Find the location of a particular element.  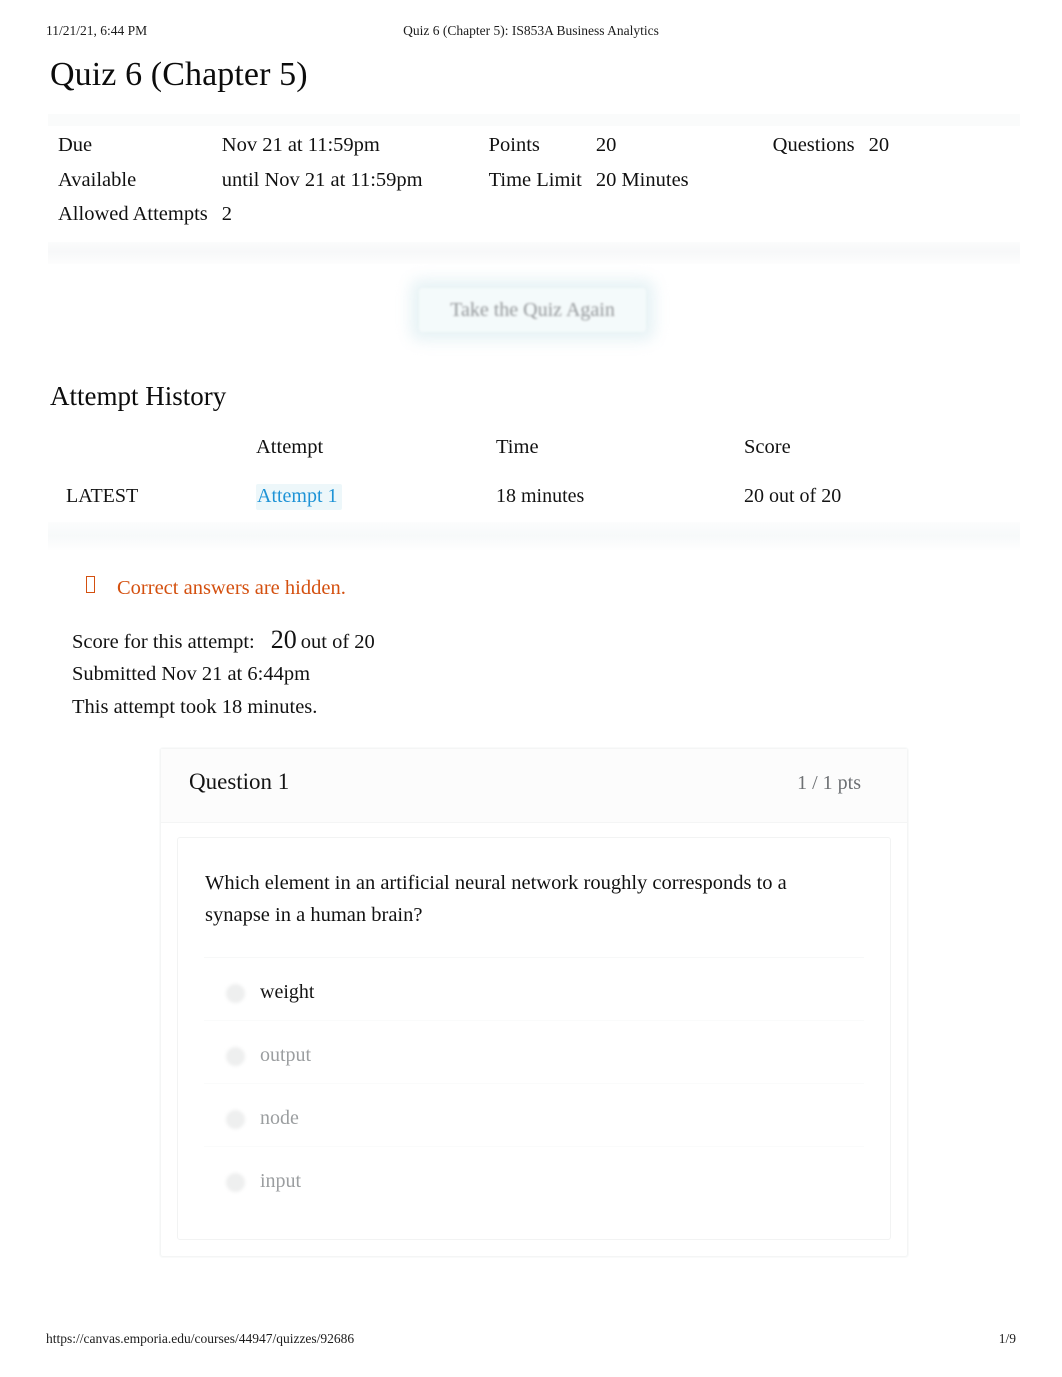

answer-option-input: input is located at coordinates (534, 1177).